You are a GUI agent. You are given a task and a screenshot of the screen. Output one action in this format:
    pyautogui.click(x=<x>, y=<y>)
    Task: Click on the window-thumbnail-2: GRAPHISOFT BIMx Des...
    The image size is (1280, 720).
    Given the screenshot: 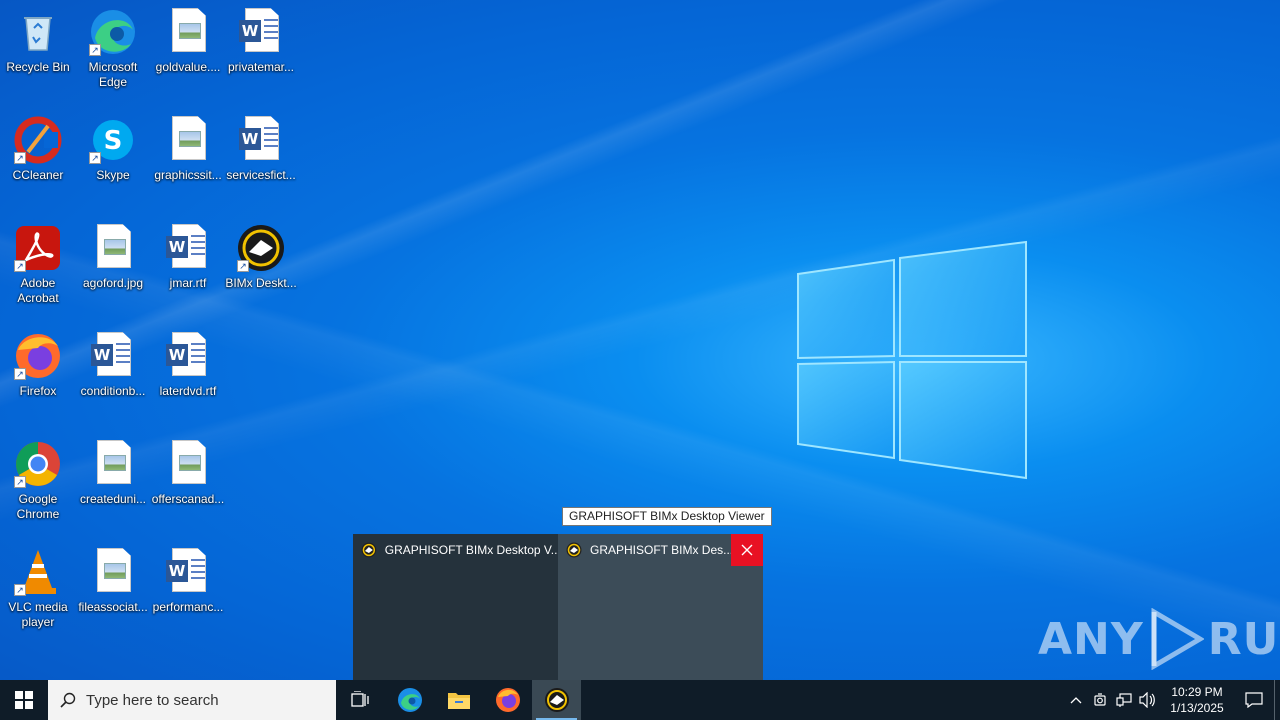 What is the action you would take?
    pyautogui.click(x=660, y=607)
    